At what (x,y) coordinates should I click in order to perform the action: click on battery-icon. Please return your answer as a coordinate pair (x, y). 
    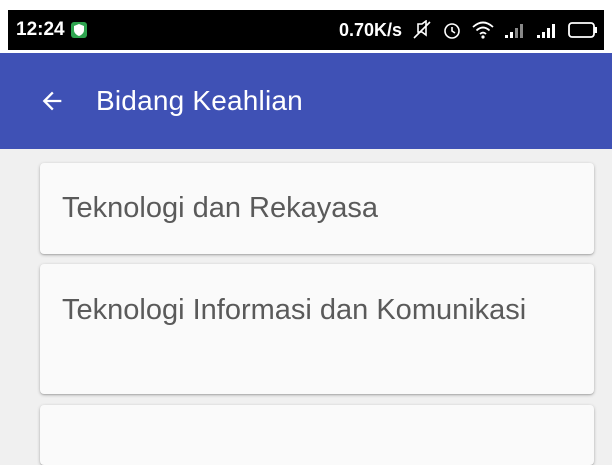
    Looking at the image, I should click on (583, 30).